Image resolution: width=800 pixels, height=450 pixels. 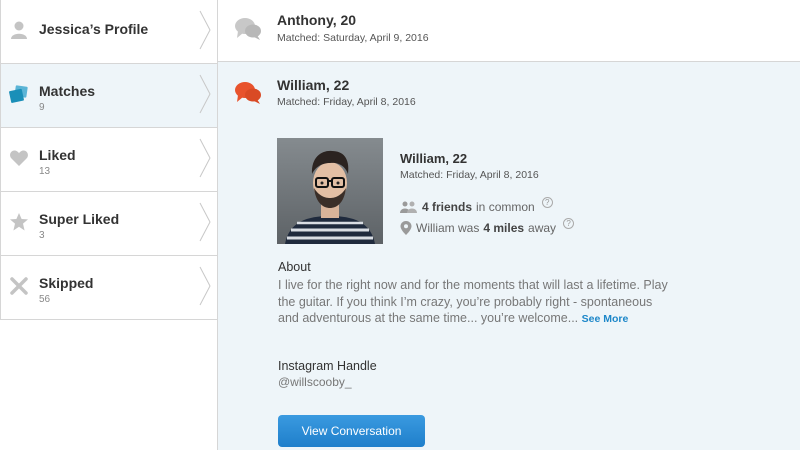 I want to click on sidebar-item-super-liked: Super Liked 3, so click(x=108, y=224).